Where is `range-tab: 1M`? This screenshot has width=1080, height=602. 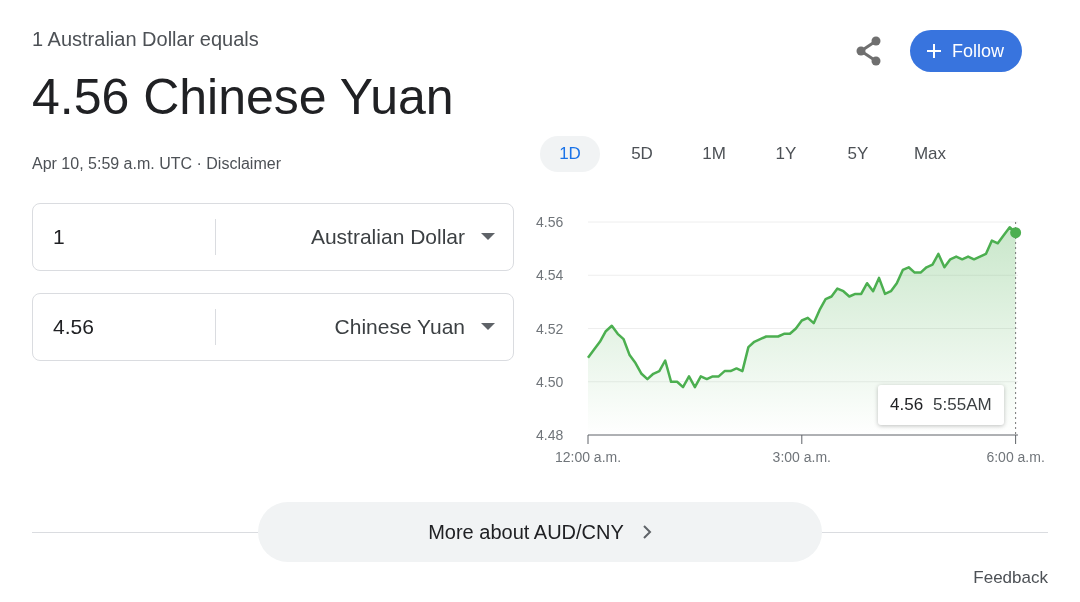
range-tab: 1M is located at coordinates (714, 154).